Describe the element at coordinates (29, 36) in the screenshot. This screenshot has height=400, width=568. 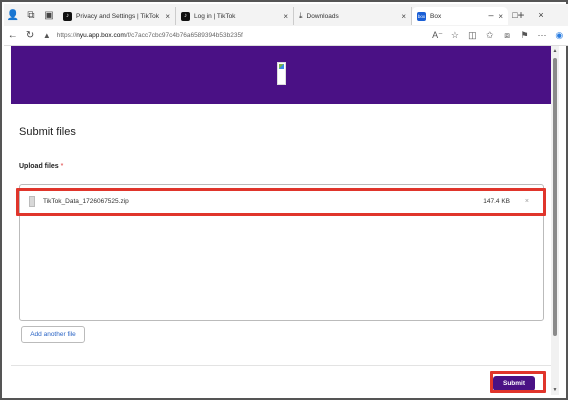
I see `refresh-icon: ↻` at that location.